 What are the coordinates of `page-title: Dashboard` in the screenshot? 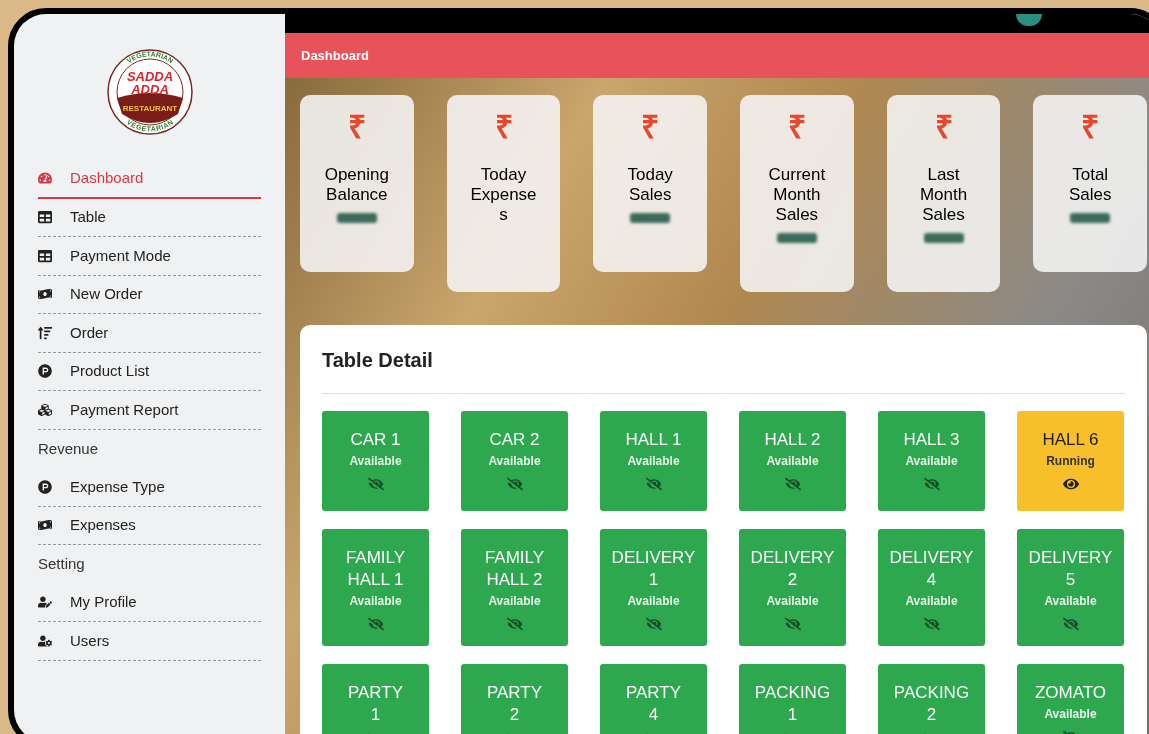 It's located at (335, 55).